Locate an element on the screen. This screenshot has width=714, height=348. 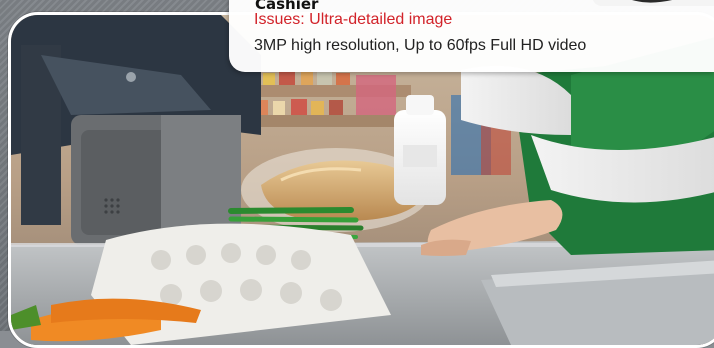
camera-icon is located at coordinates (653, 3).